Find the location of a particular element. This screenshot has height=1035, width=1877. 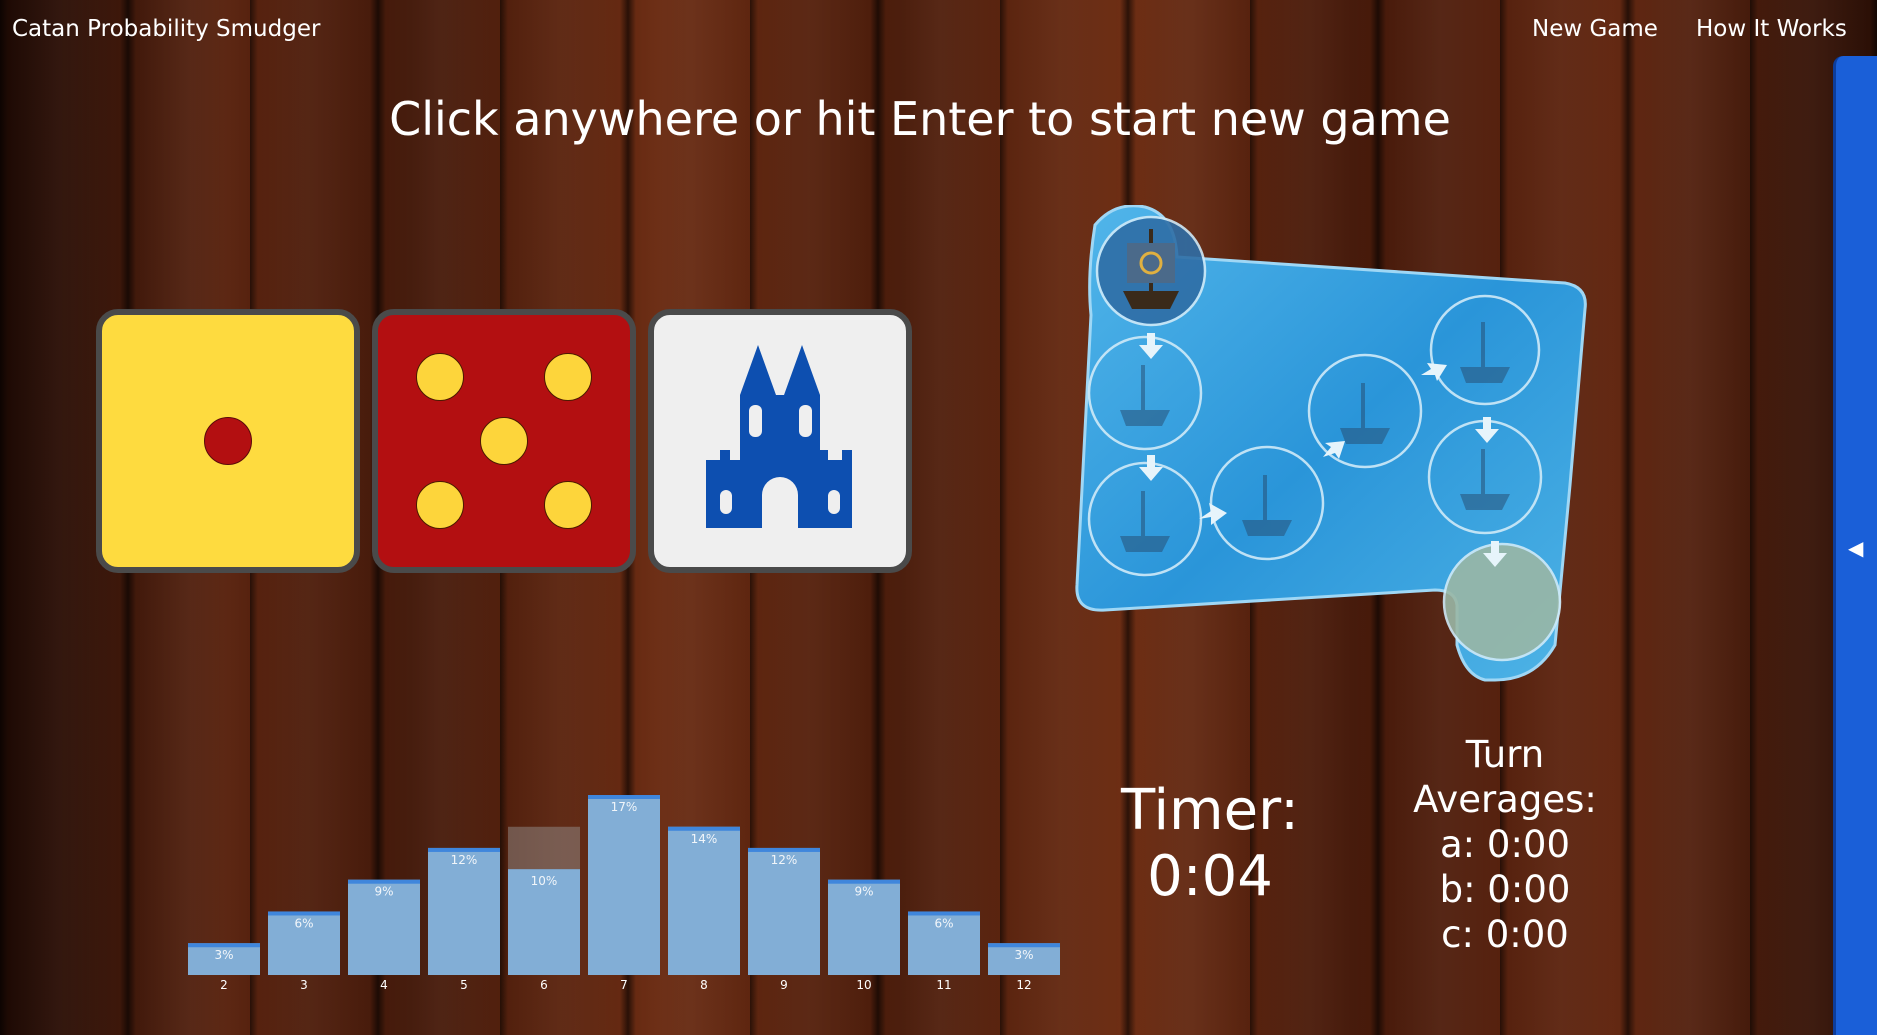

average-player-a: a: 0:00 is located at coordinates (1505, 844).